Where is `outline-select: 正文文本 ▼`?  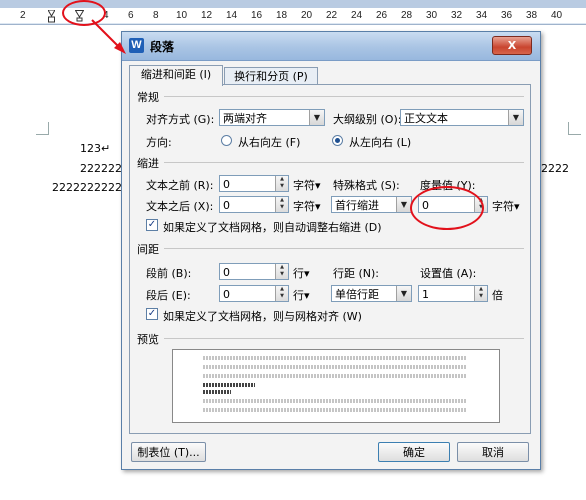
outline-select: 正文文本 ▼ is located at coordinates (462, 117).